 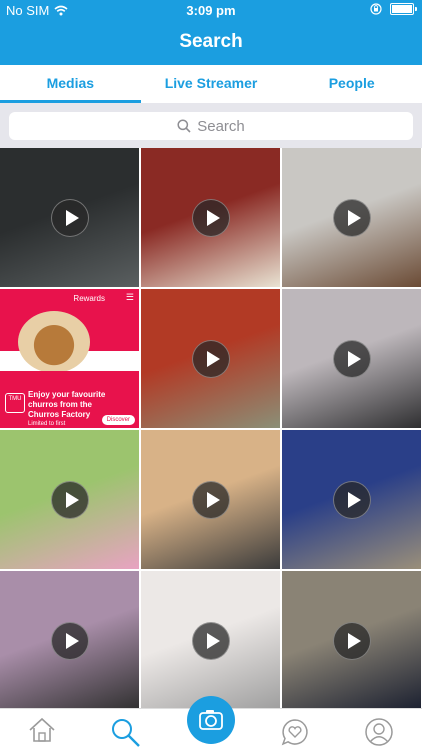 What do you see at coordinates (184, 126) in the screenshot?
I see `search-icon` at bounding box center [184, 126].